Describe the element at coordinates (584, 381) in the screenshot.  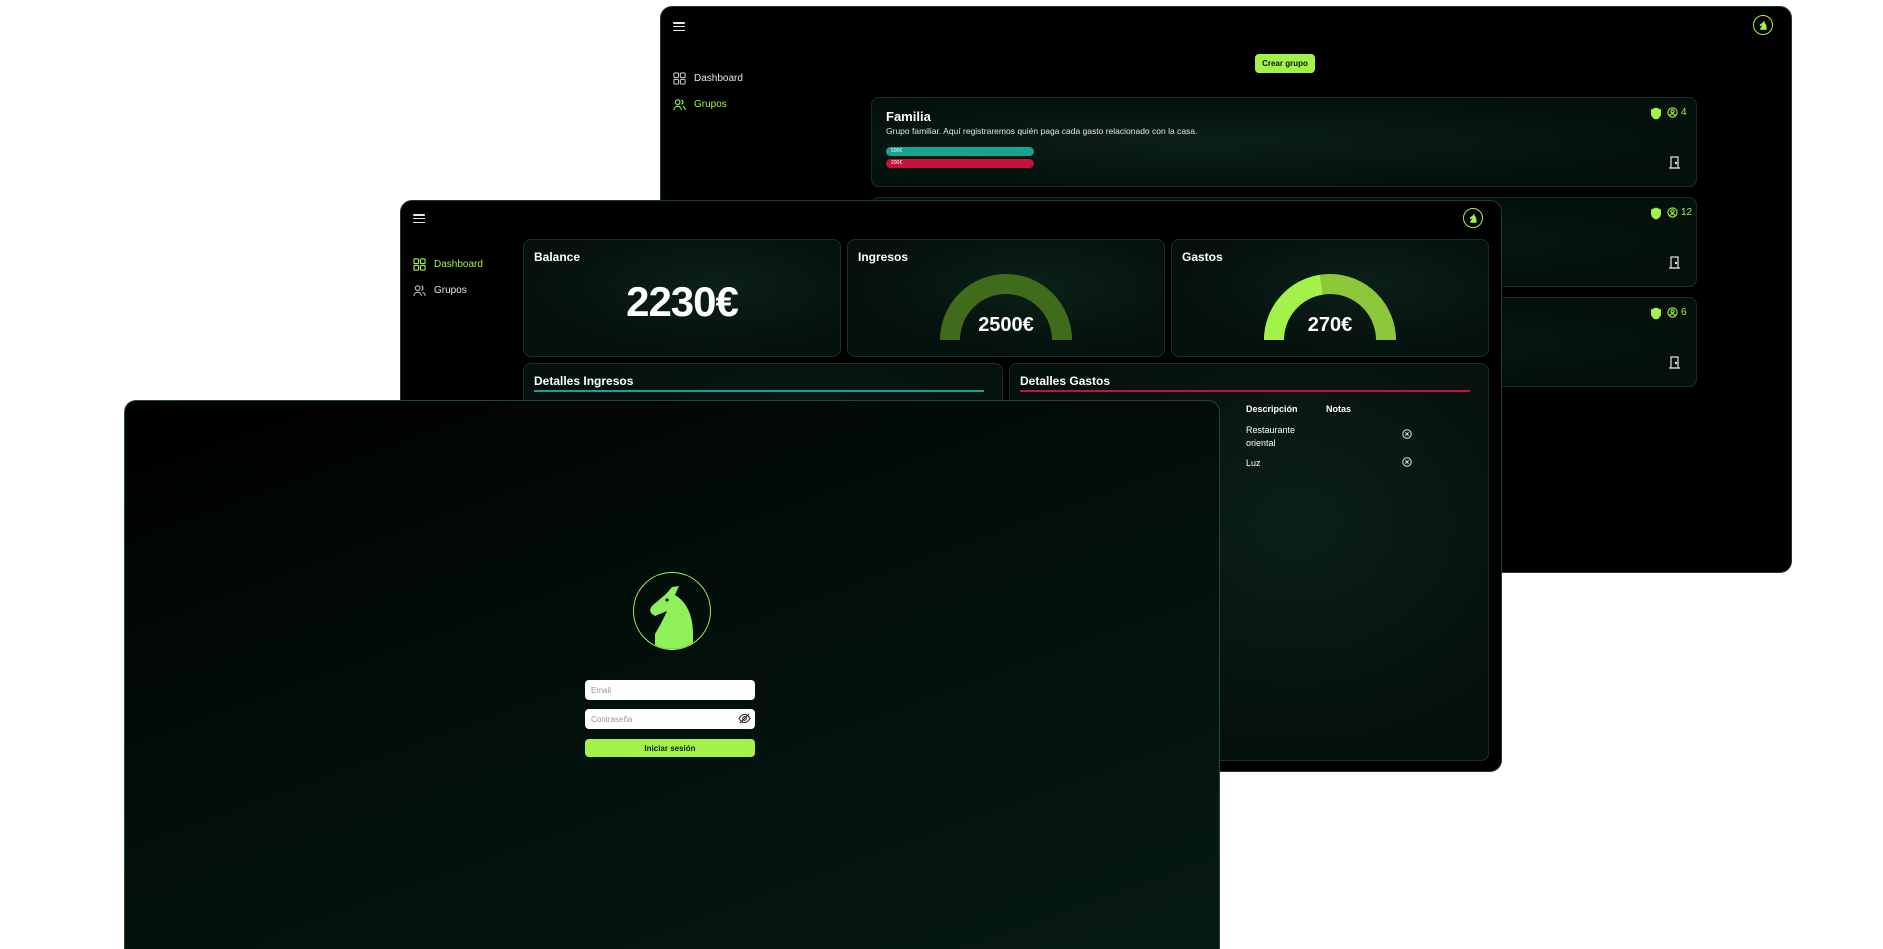
I see `card-title: Detalles Ingresos` at that location.